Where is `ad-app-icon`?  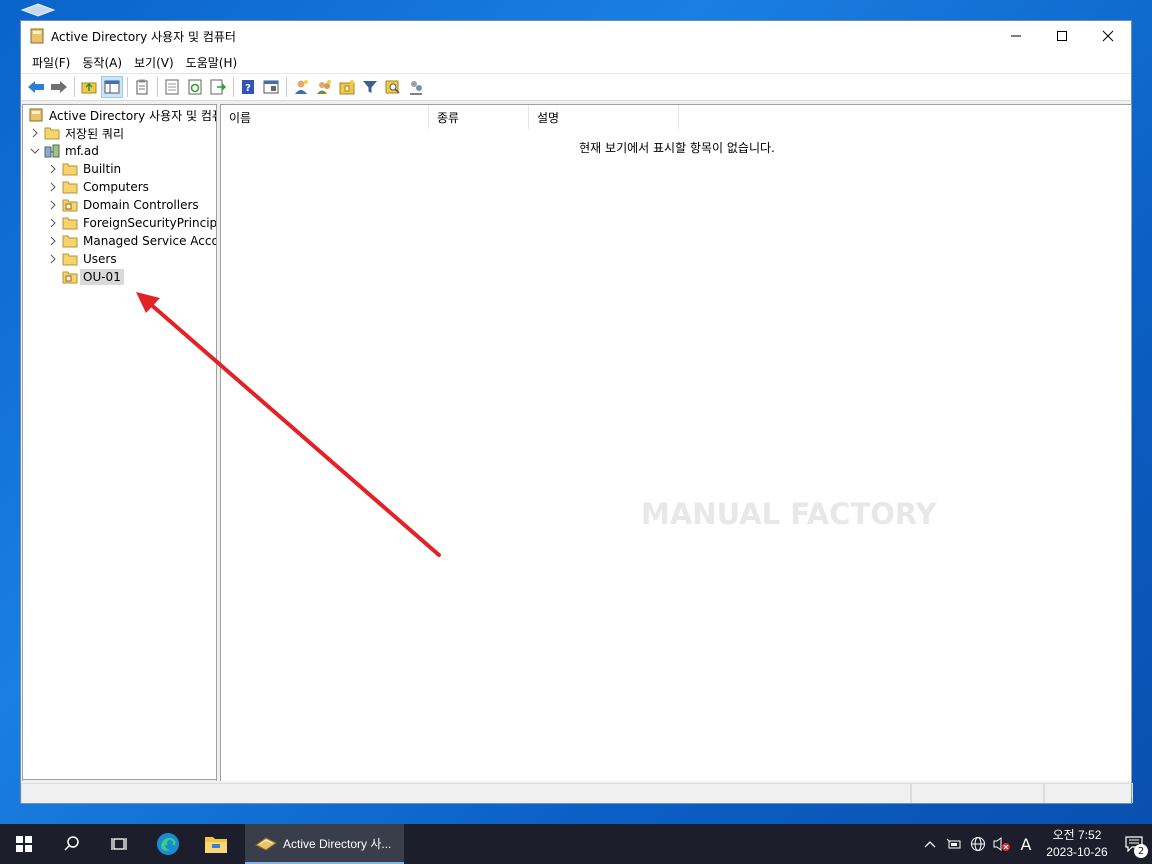
ad-app-icon is located at coordinates (37, 36).